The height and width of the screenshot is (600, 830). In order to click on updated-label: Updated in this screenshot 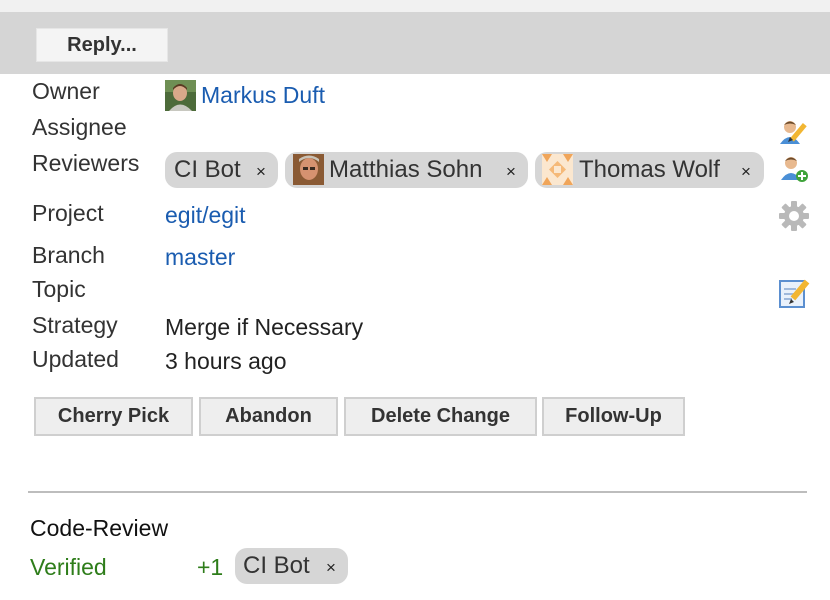, I will do `click(75, 359)`.